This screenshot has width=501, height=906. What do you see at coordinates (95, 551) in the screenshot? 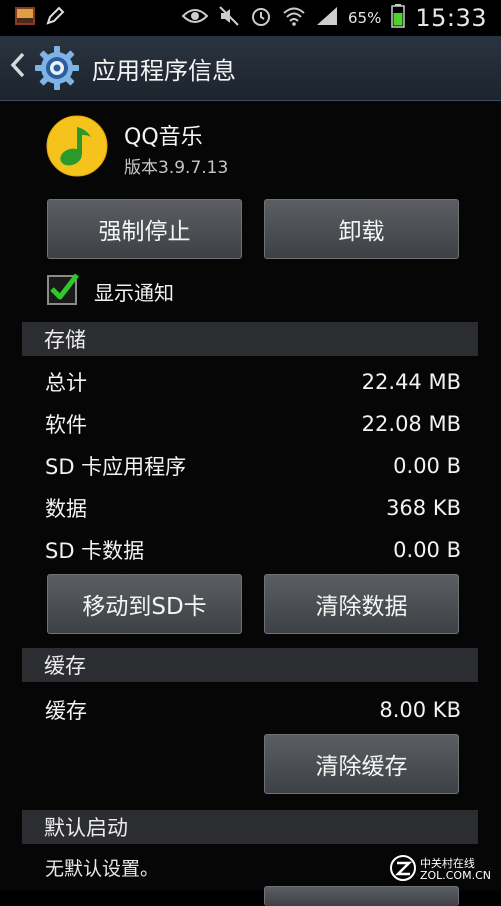
I see `storage-label: SD 卡数据` at bounding box center [95, 551].